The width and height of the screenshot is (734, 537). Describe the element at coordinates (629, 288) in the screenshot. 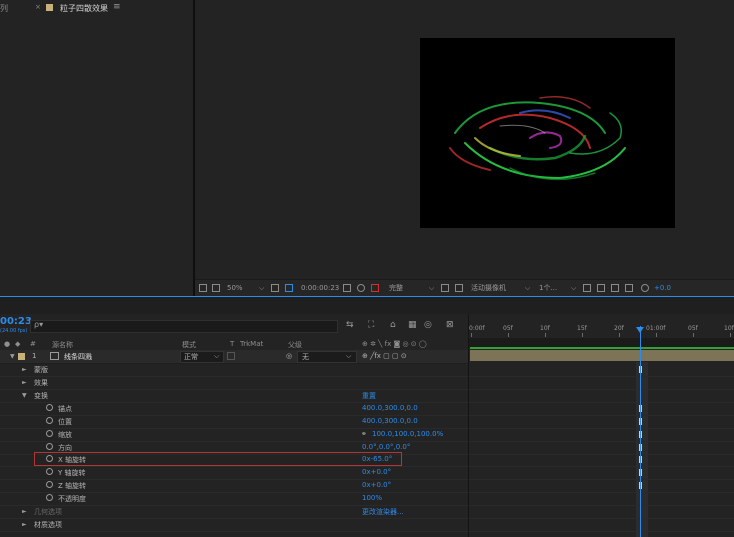

I see `flowchart-icon` at that location.